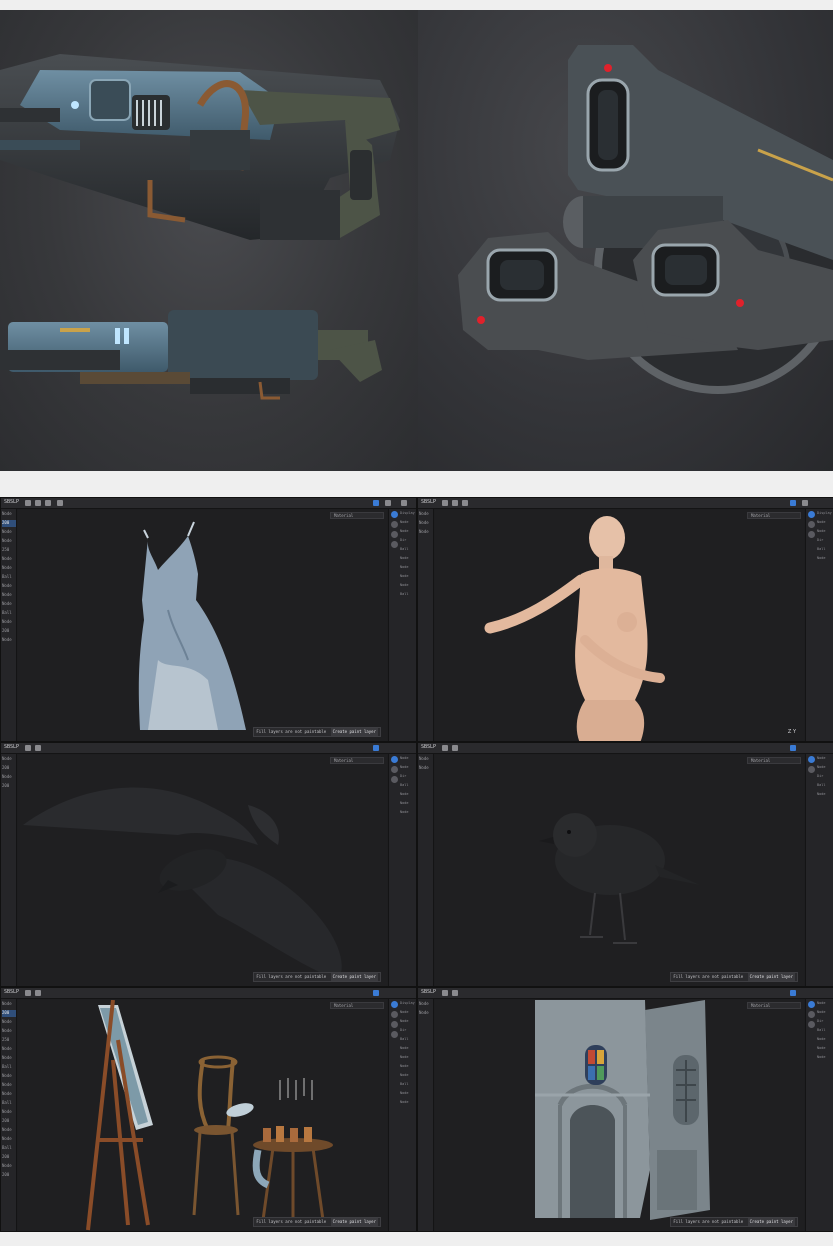  Describe the element at coordinates (9, 550) in the screenshot. I see `left-item: 250` at that location.